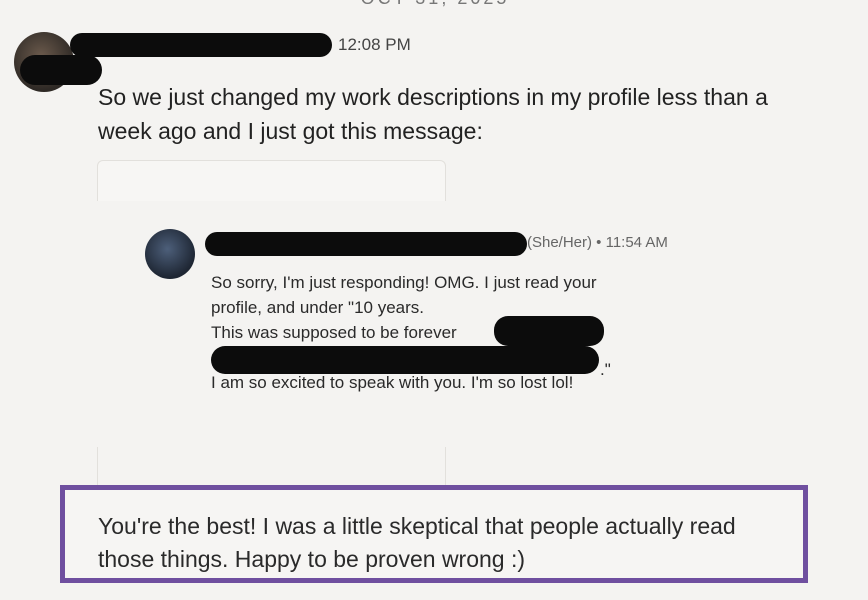 The height and width of the screenshot is (600, 868). I want to click on embedded-sender-avatar, so click(170, 254).